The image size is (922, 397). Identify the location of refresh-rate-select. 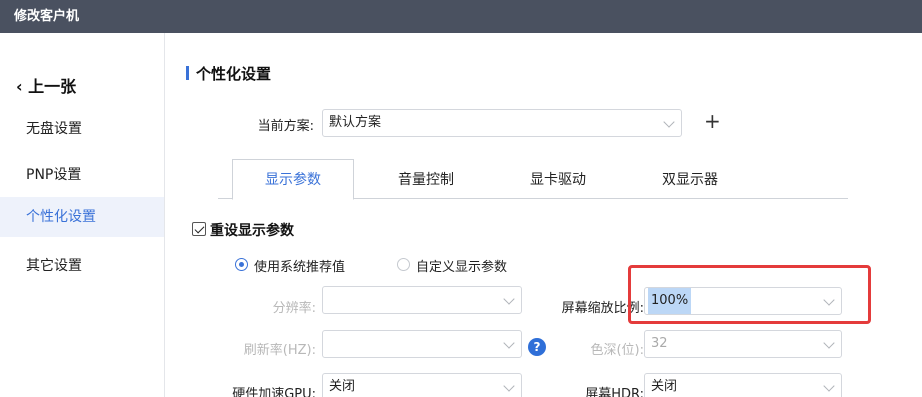
(422, 344).